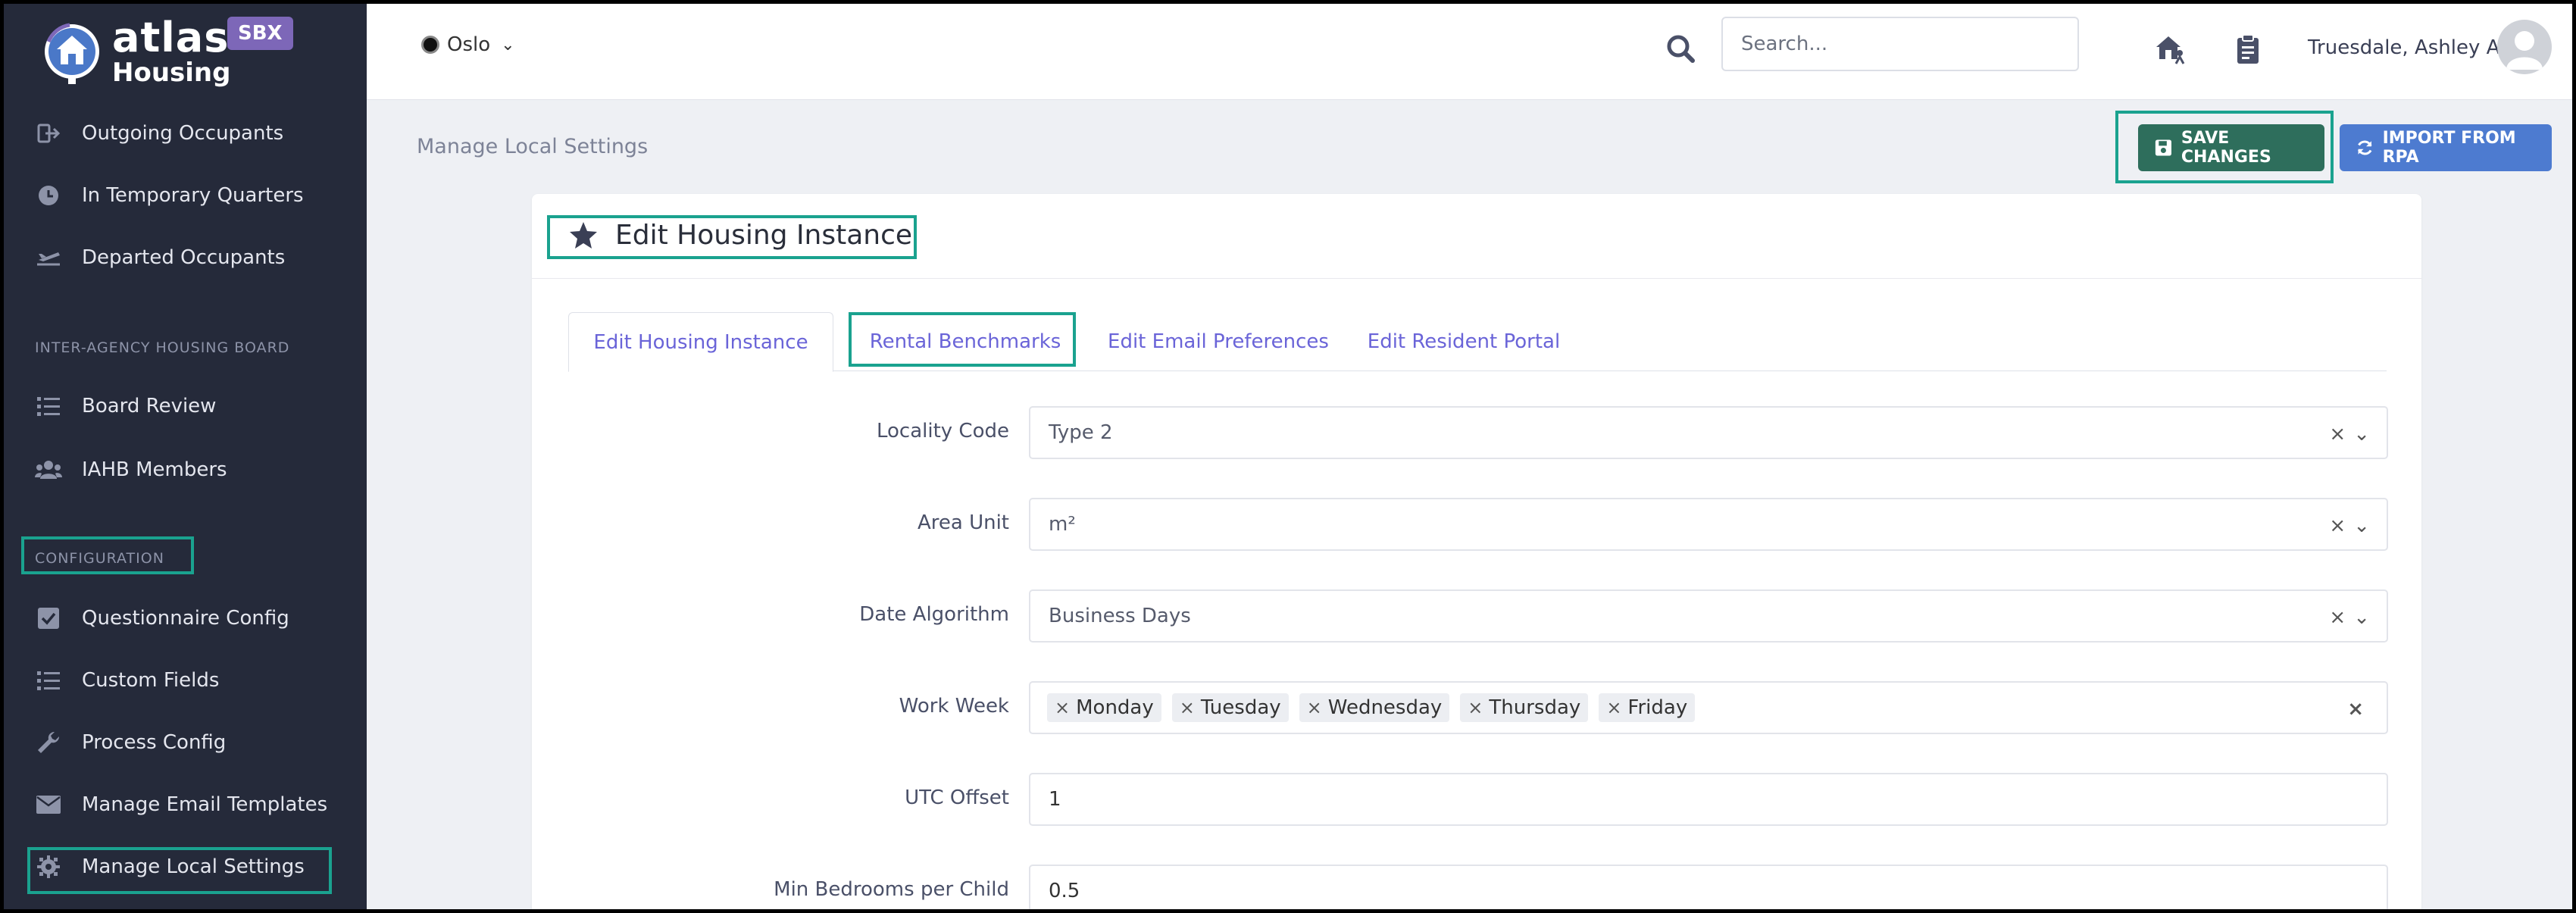  I want to click on brand-logo-area: atlas Housing, so click(134, 52).